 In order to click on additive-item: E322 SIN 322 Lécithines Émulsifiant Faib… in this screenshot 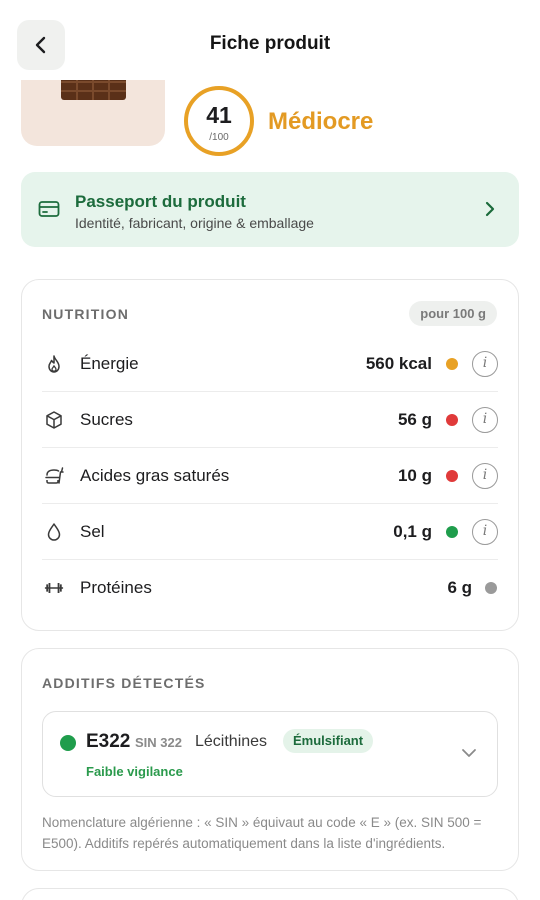, I will do `click(270, 754)`.